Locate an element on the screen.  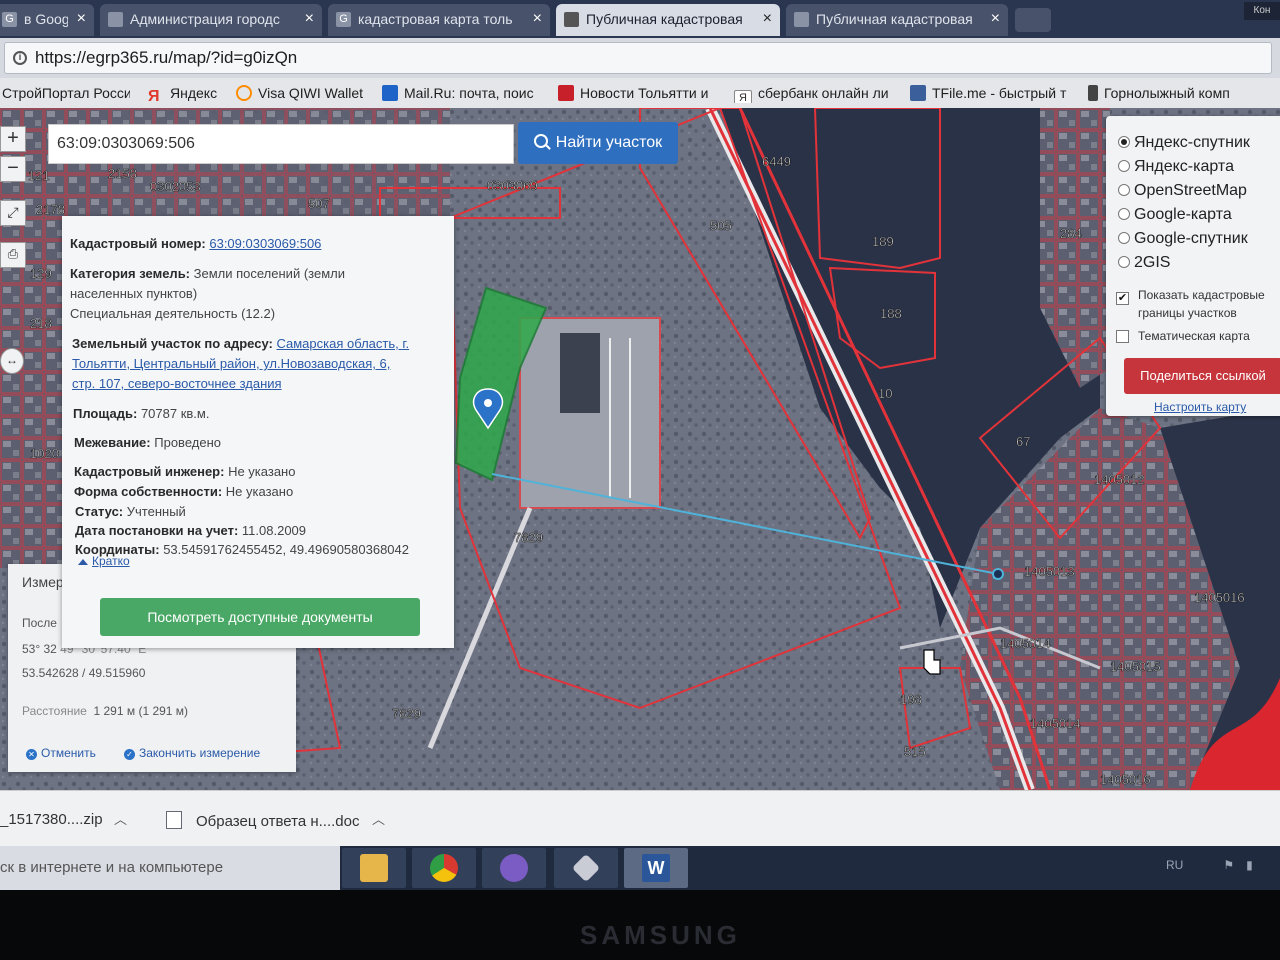
survey-row: Межевание: Проведено is located at coordinates (262, 443).